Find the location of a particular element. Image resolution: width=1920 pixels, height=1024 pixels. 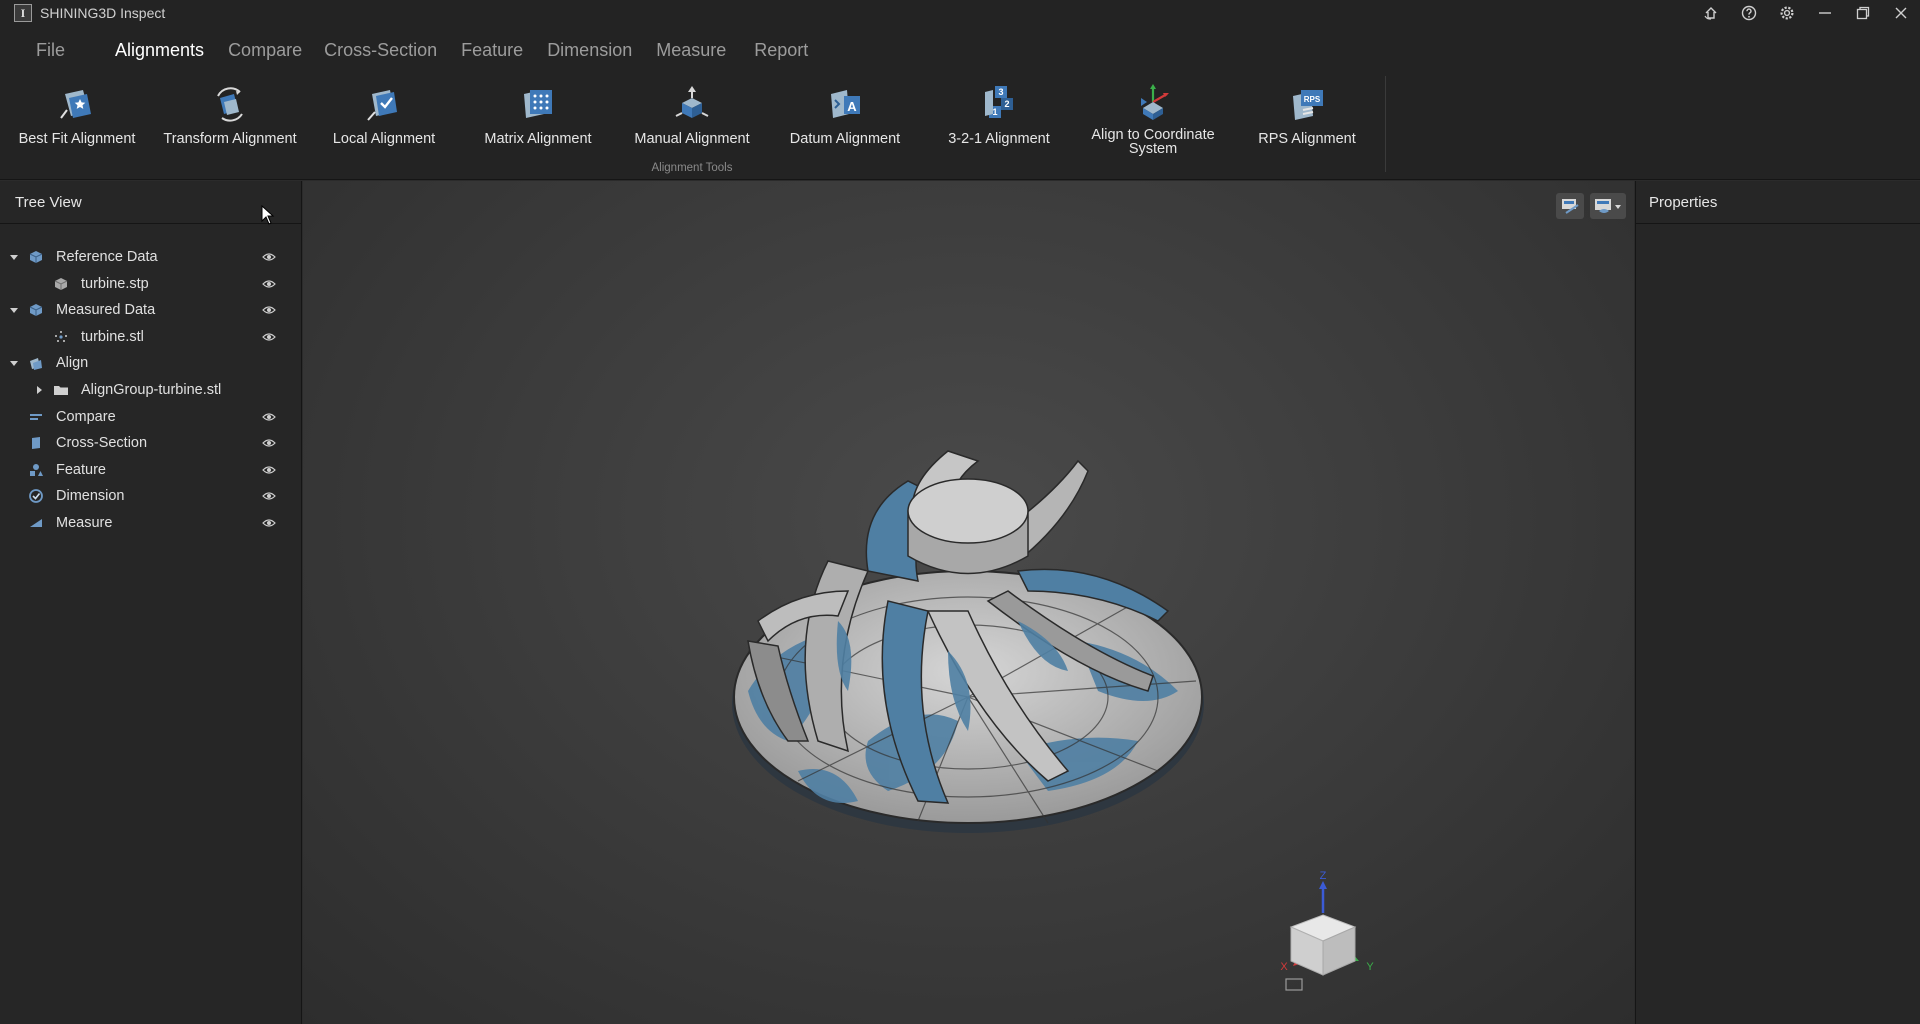

best-fit-alignment-button: Best Fit Alignment is located at coordinates (77, 123).